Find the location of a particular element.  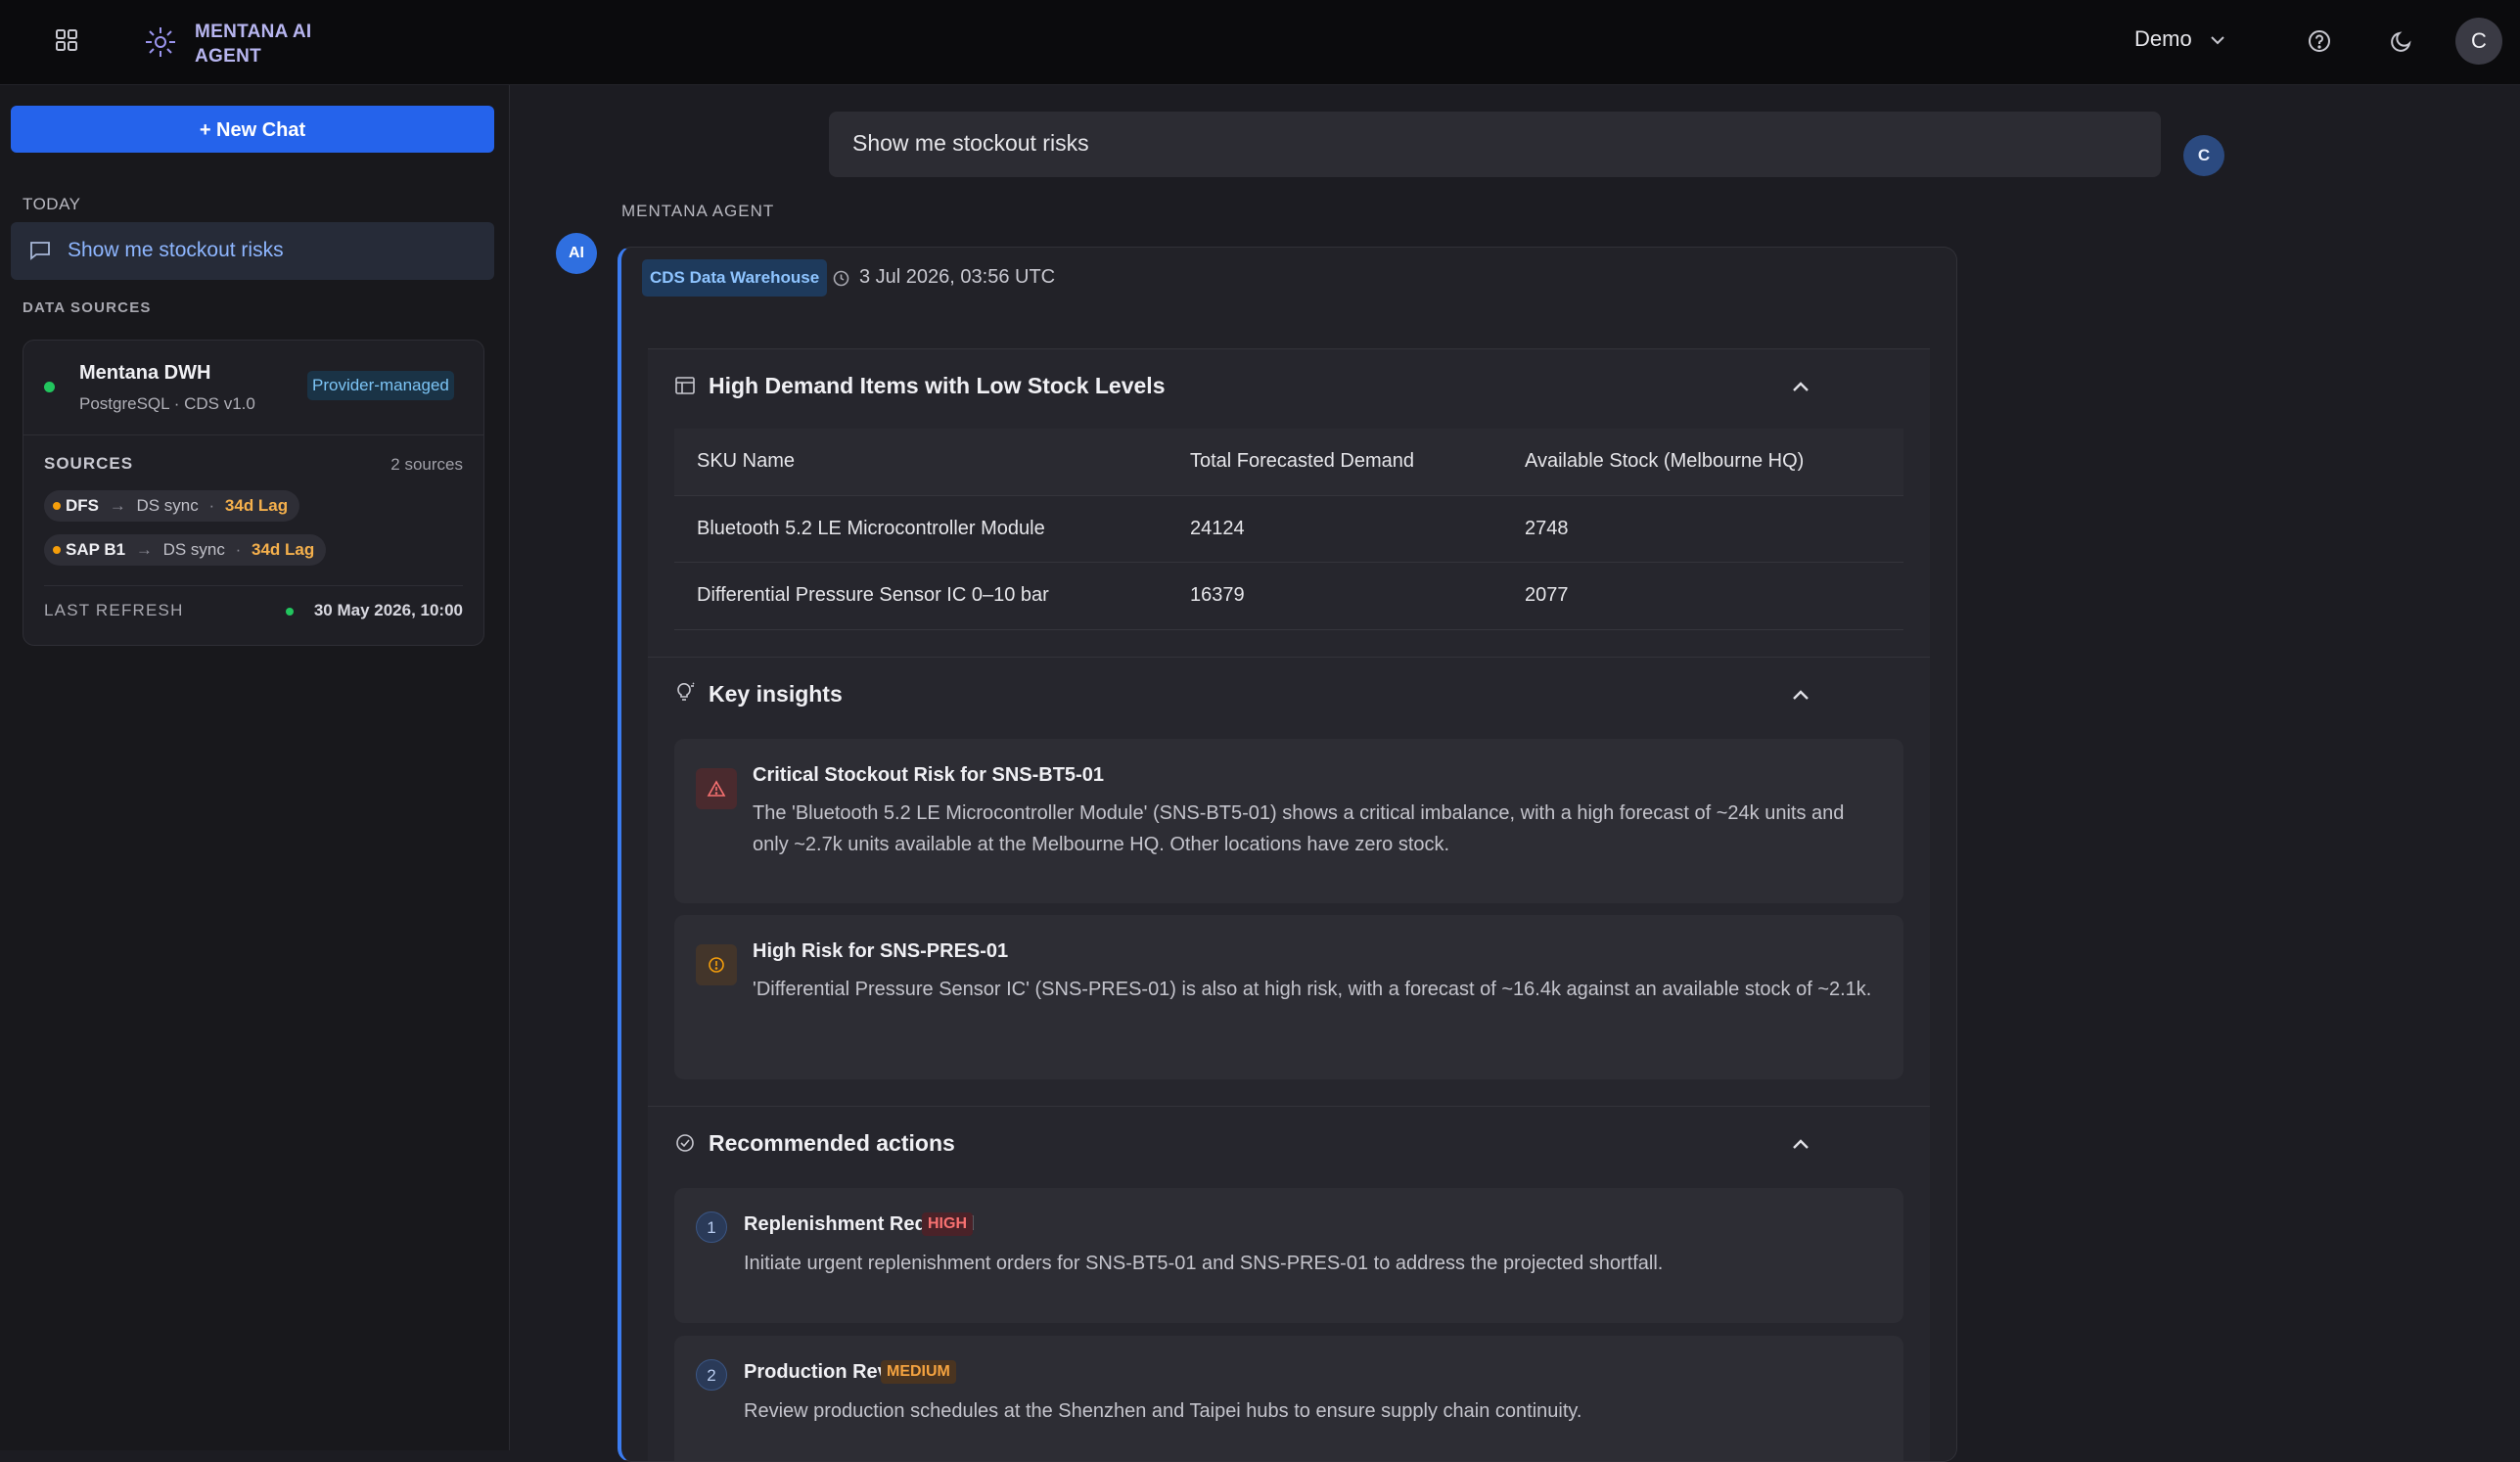

last-refresh-label: LAST REFRESH is located at coordinates (114, 610).